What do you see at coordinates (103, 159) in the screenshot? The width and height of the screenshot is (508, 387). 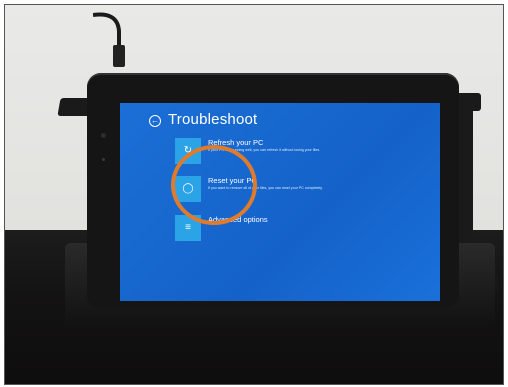 I see `light-sensor` at bounding box center [103, 159].